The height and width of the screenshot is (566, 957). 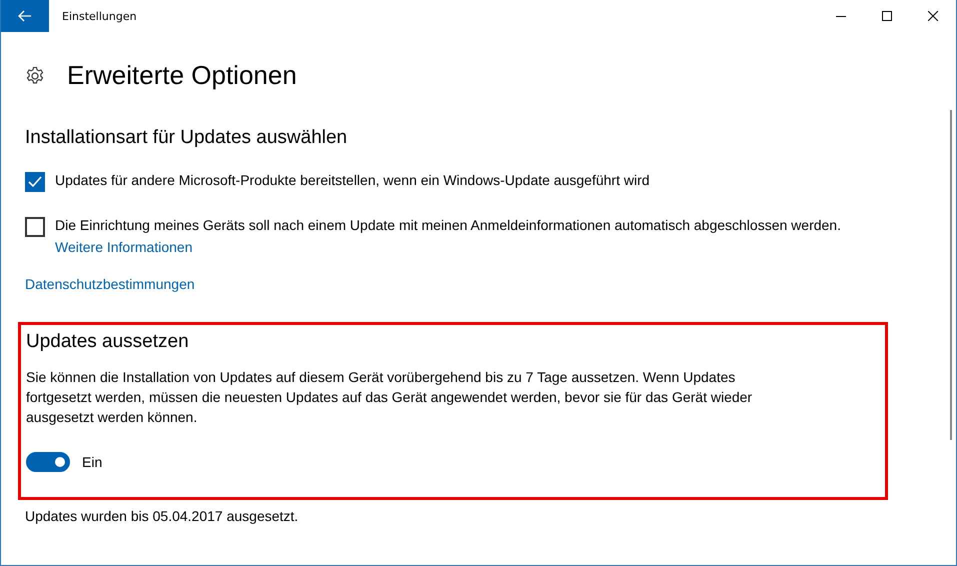 I want to click on window-title: Einstellungen, so click(x=100, y=16).